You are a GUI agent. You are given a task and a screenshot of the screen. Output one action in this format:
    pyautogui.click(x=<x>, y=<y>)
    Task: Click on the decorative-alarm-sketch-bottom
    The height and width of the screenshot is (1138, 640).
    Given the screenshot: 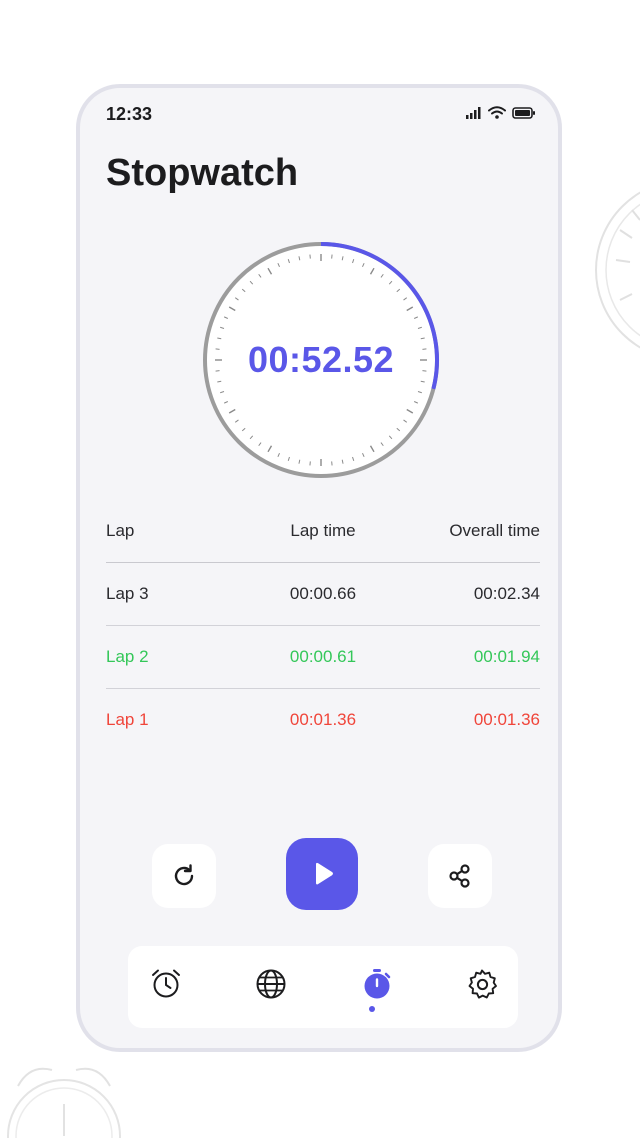 What is the action you would take?
    pyautogui.click(x=64, y=1102)
    